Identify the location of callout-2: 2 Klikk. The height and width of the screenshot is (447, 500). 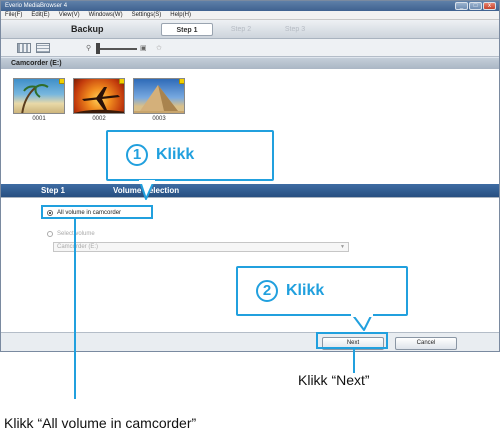
(322, 291).